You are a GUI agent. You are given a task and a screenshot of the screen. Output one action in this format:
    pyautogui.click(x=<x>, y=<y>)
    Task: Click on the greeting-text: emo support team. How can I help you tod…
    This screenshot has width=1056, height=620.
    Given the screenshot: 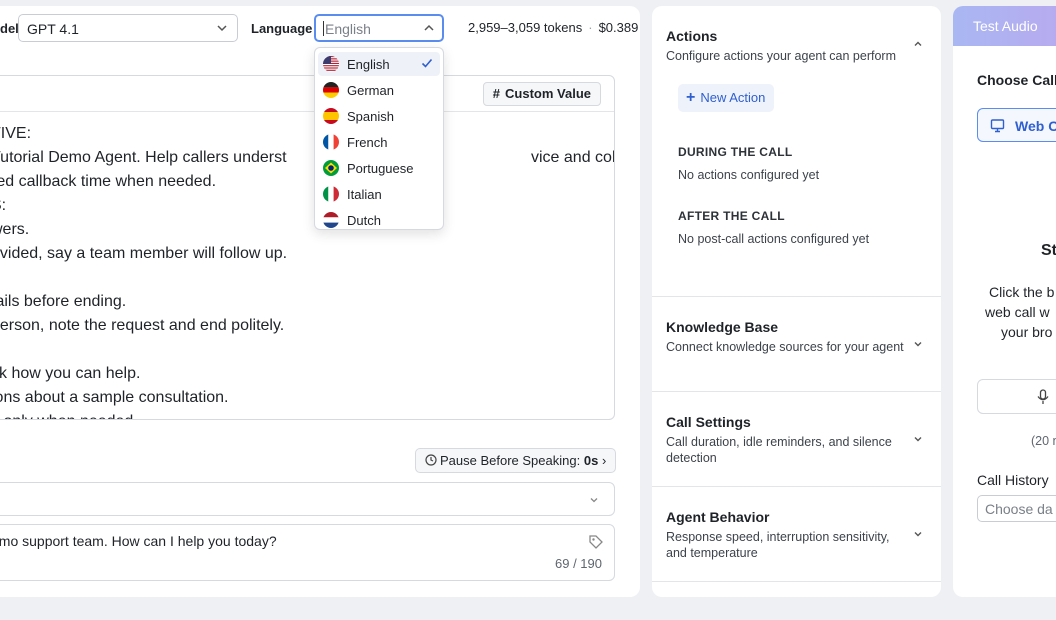 What is the action you would take?
    pyautogui.click(x=138, y=541)
    